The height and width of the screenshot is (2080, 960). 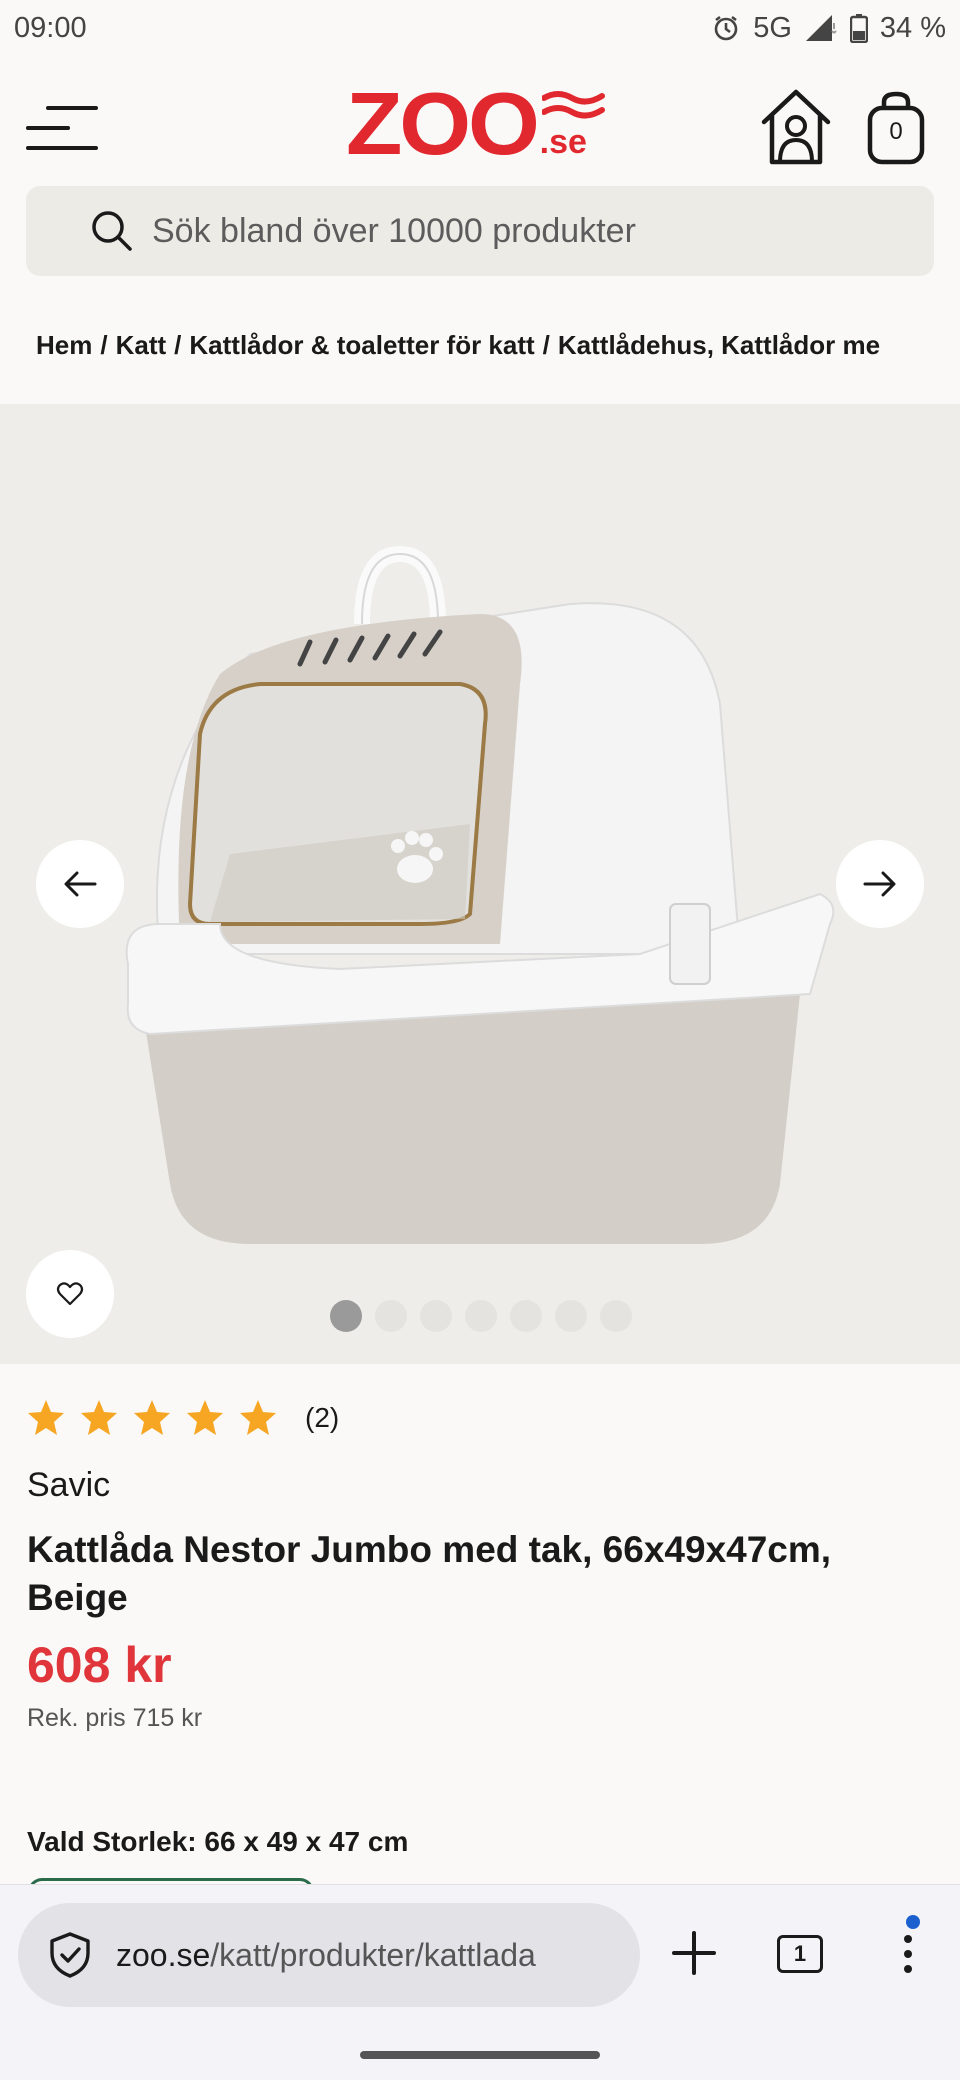 What do you see at coordinates (480, 2055) in the screenshot?
I see `gesture-home-indicator` at bounding box center [480, 2055].